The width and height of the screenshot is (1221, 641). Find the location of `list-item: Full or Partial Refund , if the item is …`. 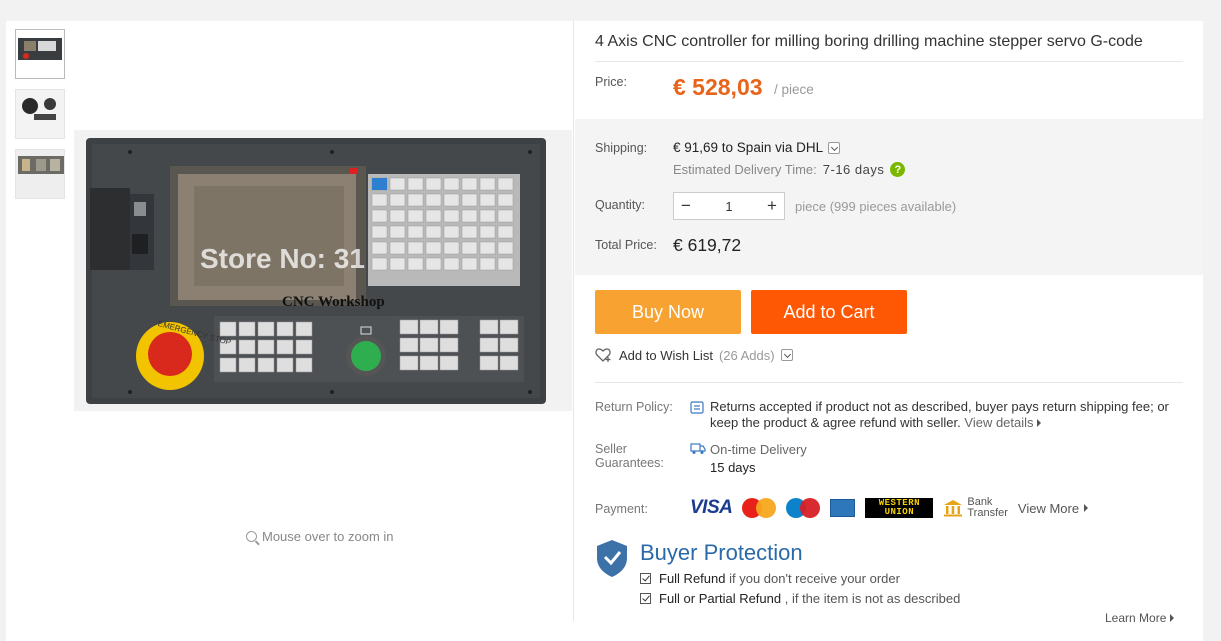

list-item: Full or Partial Refund , if the item is … is located at coordinates (840, 599).